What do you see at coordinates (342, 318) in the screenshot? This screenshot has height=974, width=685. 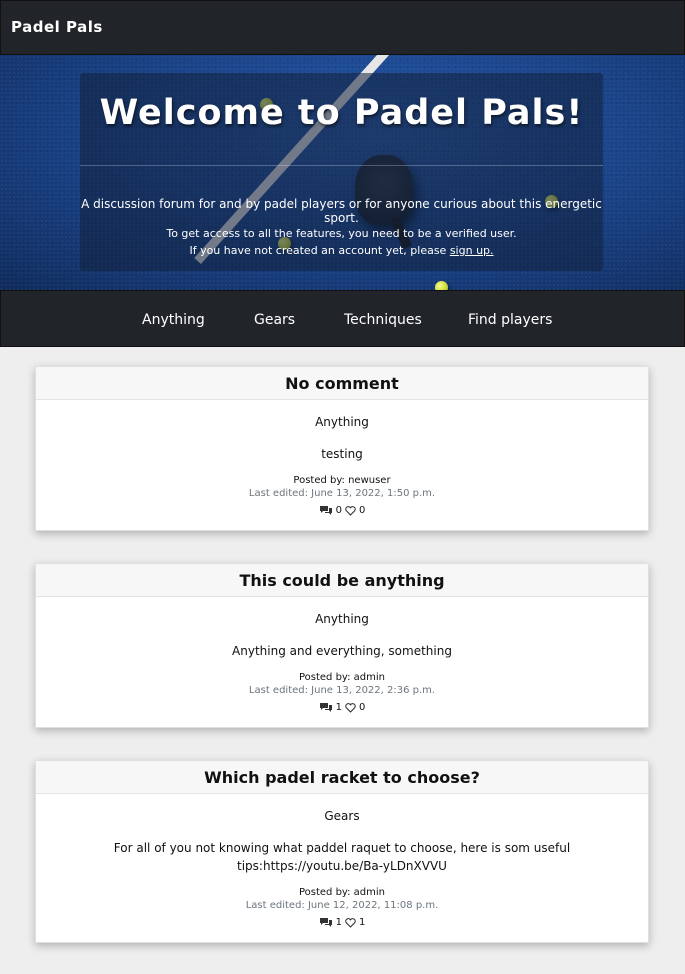 I see `category-nav: Anything Gears Techniques Find players` at bounding box center [342, 318].